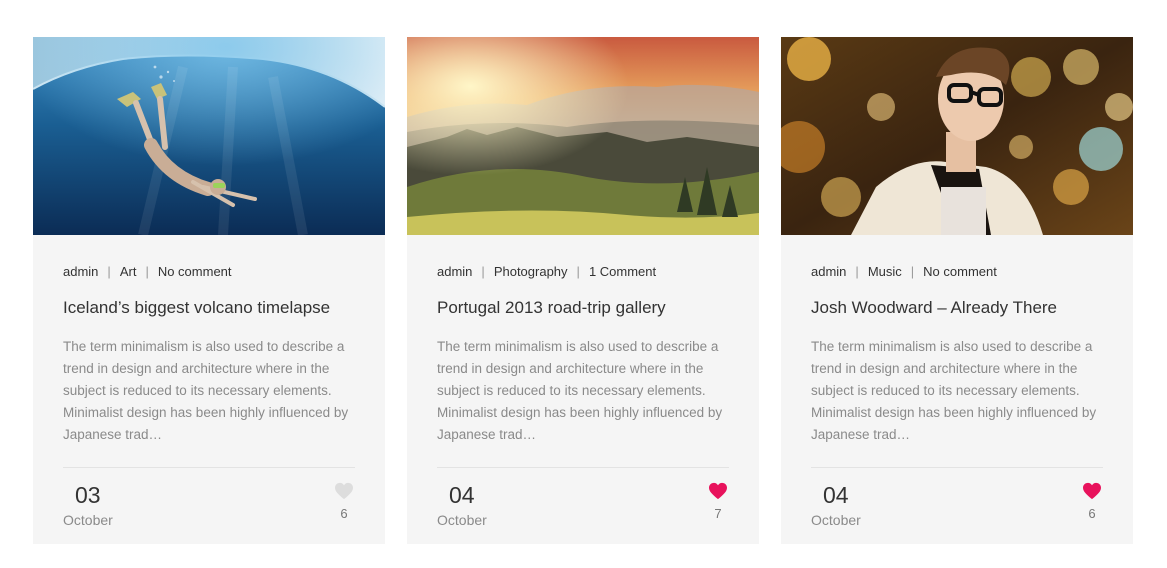 The image size is (1167, 568). I want to click on post-footer: 04 October 6, so click(957, 503).